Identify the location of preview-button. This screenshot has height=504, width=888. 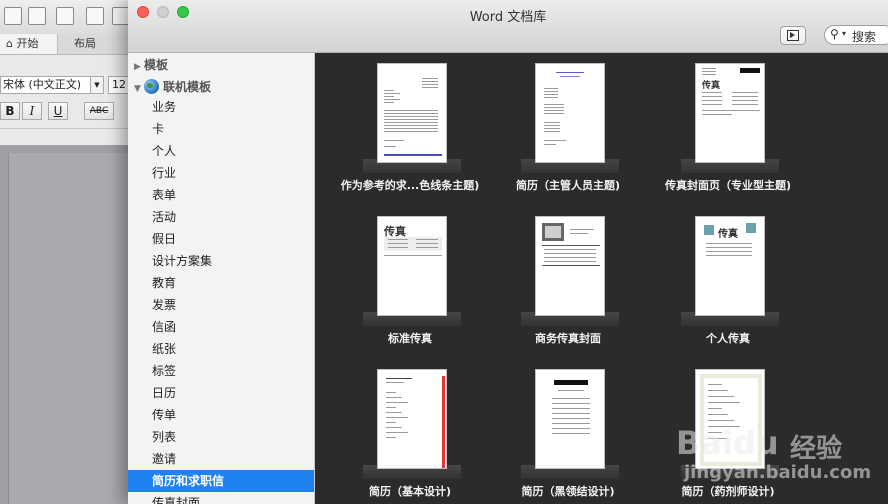
(793, 35).